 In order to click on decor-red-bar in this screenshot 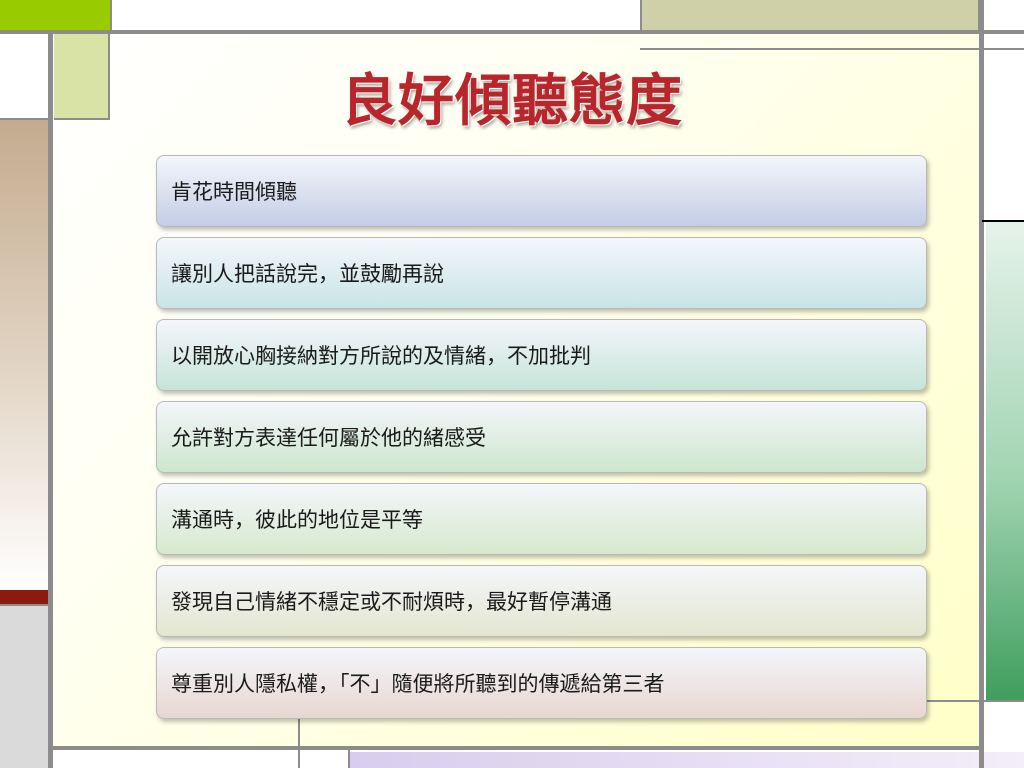, I will do `click(24, 597)`.